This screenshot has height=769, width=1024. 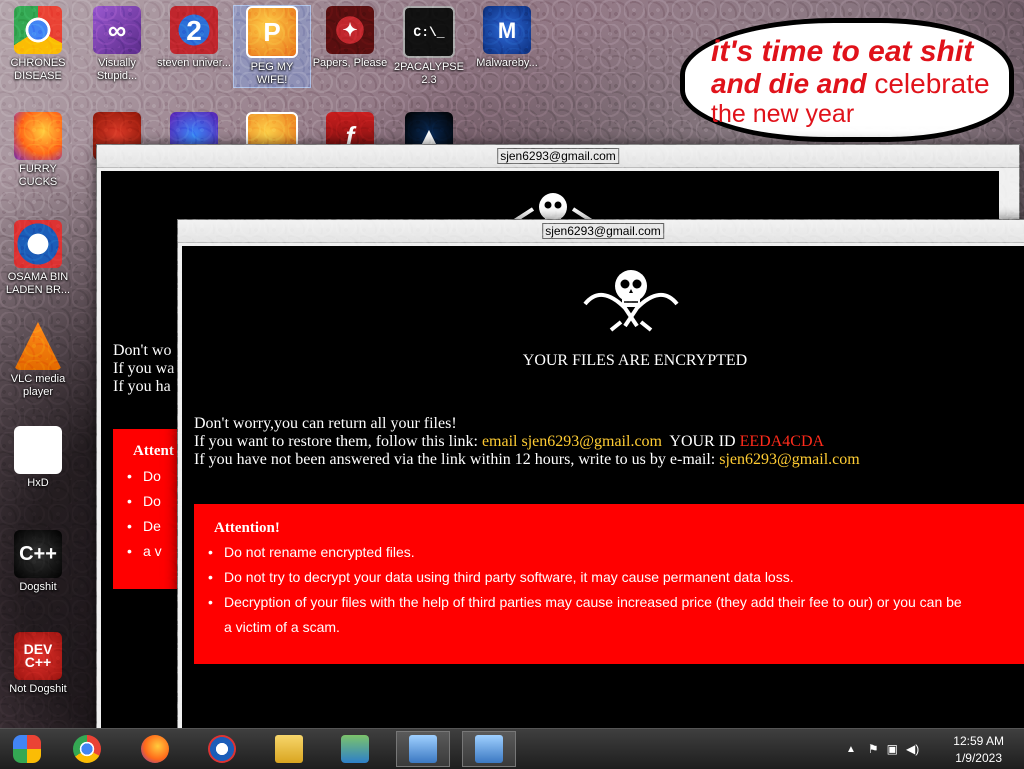 I want to click on desktop-icon-chrones-disease: CHRONES DISEASE, so click(x=38, y=44).